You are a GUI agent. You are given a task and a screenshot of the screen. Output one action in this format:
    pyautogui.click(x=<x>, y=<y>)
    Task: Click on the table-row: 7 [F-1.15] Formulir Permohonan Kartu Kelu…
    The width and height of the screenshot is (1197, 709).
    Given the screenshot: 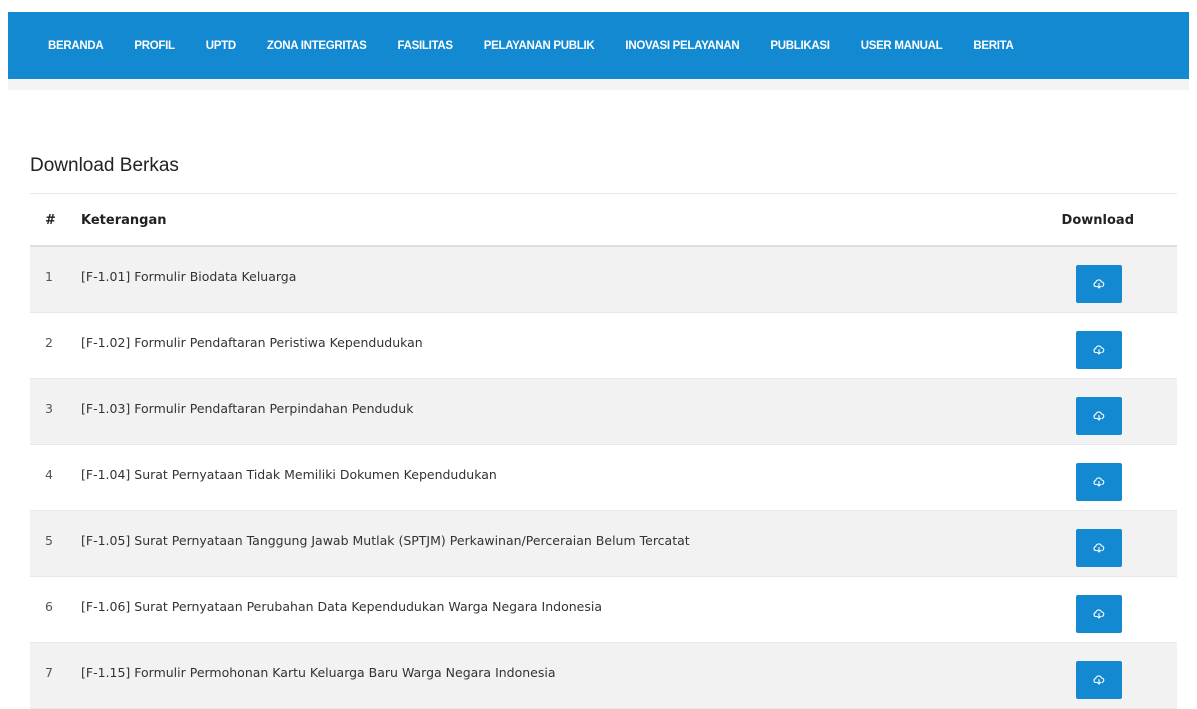 What is the action you would take?
    pyautogui.click(x=603, y=676)
    